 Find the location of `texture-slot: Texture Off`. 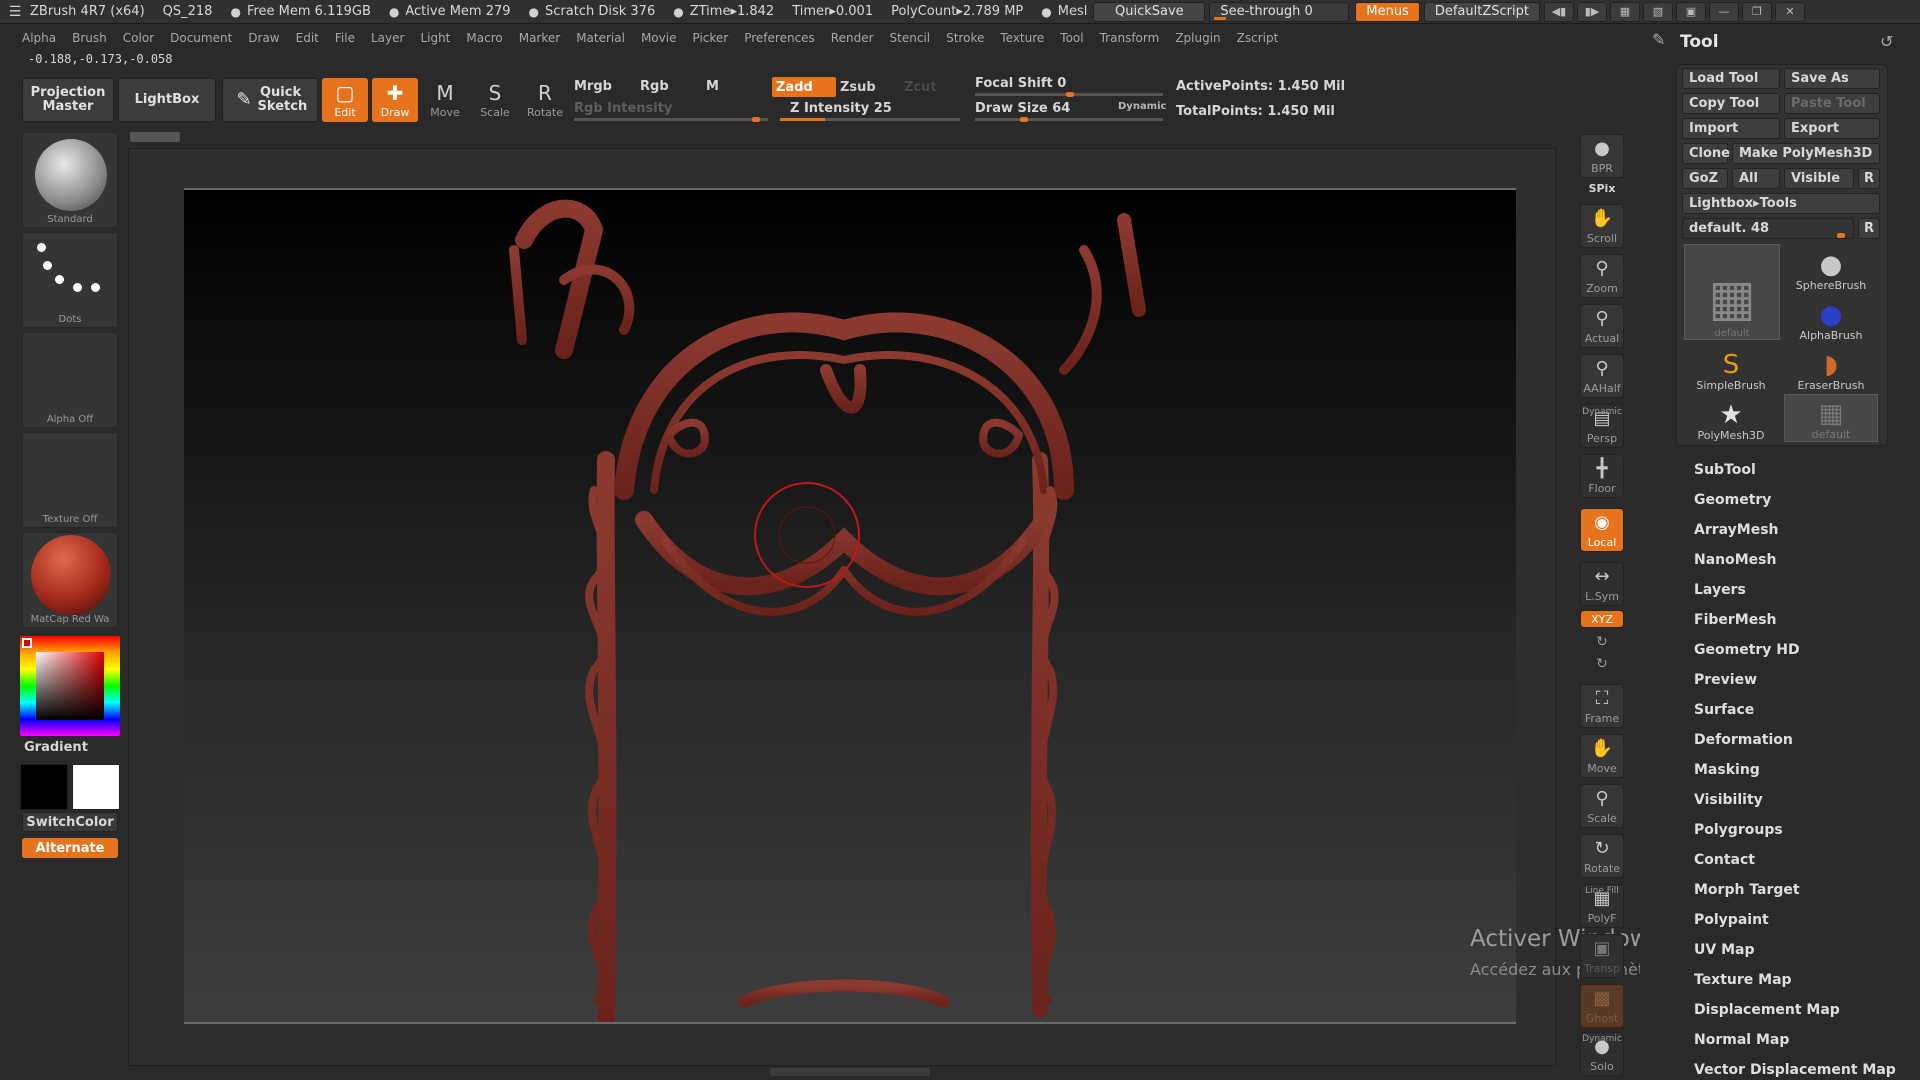

texture-slot: Texture Off is located at coordinates (70, 480).